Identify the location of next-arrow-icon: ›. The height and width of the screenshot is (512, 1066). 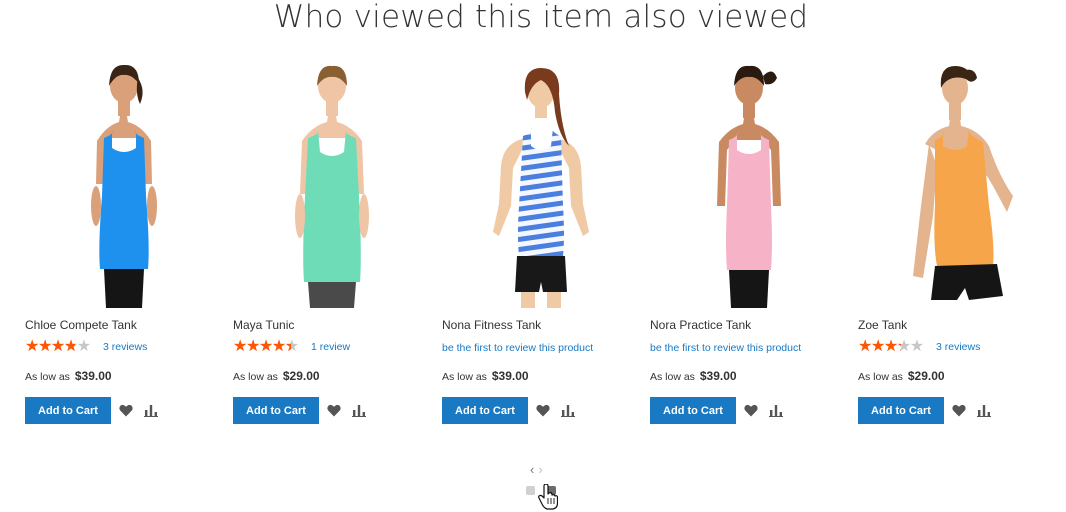
(542, 469).